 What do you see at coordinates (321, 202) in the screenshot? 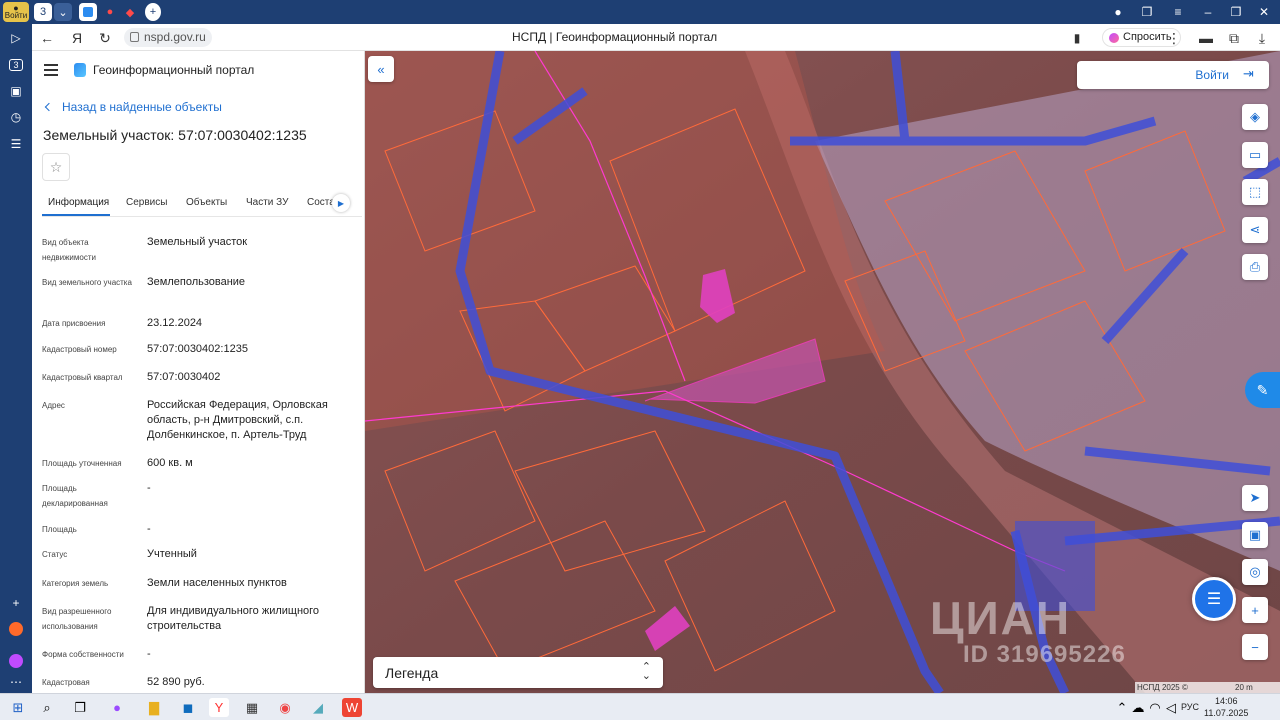
I see `tab-composition: Соста` at bounding box center [321, 202].